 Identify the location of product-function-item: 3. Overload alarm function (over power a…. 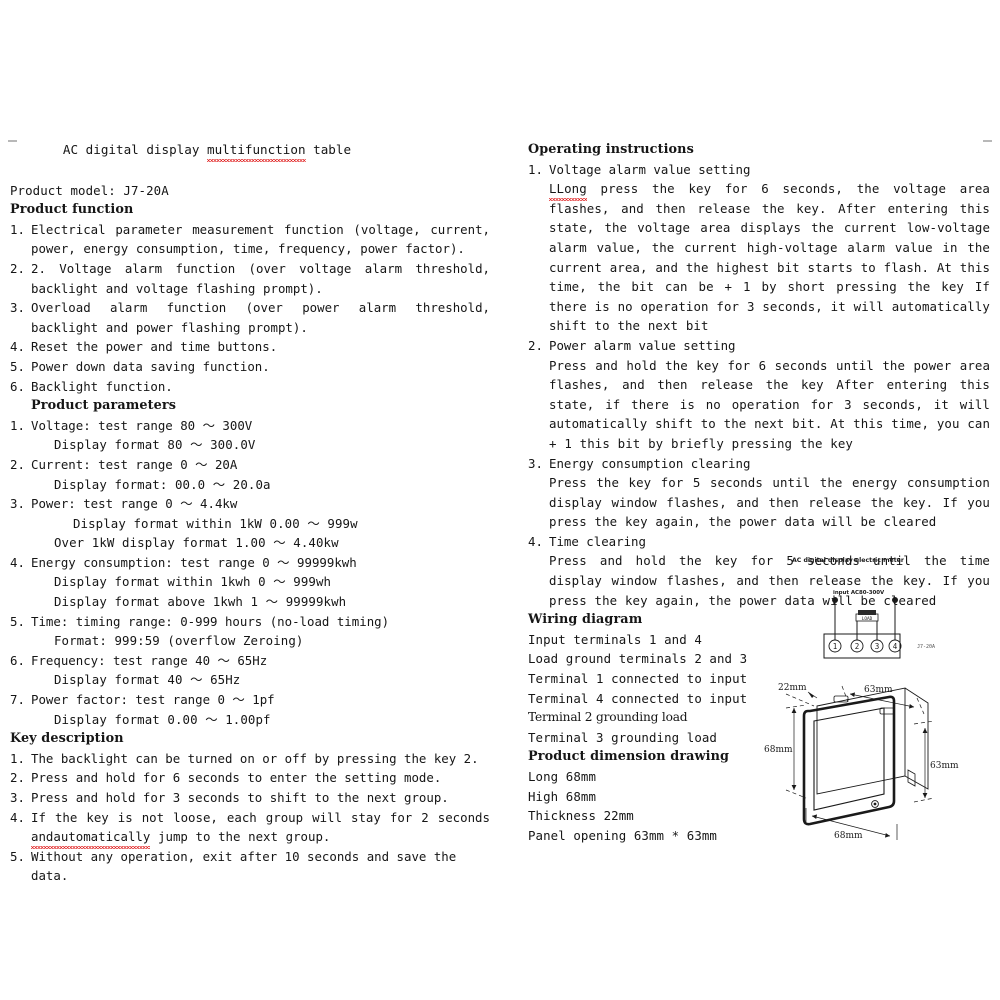
(250, 317).